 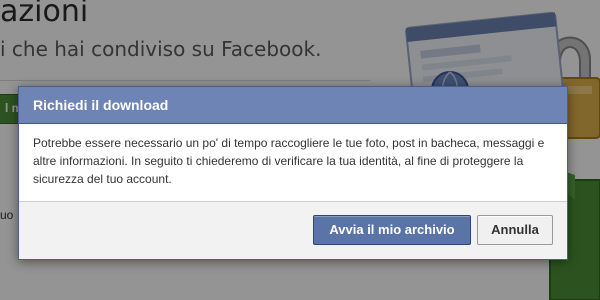 What do you see at coordinates (392, 230) in the screenshot?
I see `start-archive-button: Avvia il mio archivio` at bounding box center [392, 230].